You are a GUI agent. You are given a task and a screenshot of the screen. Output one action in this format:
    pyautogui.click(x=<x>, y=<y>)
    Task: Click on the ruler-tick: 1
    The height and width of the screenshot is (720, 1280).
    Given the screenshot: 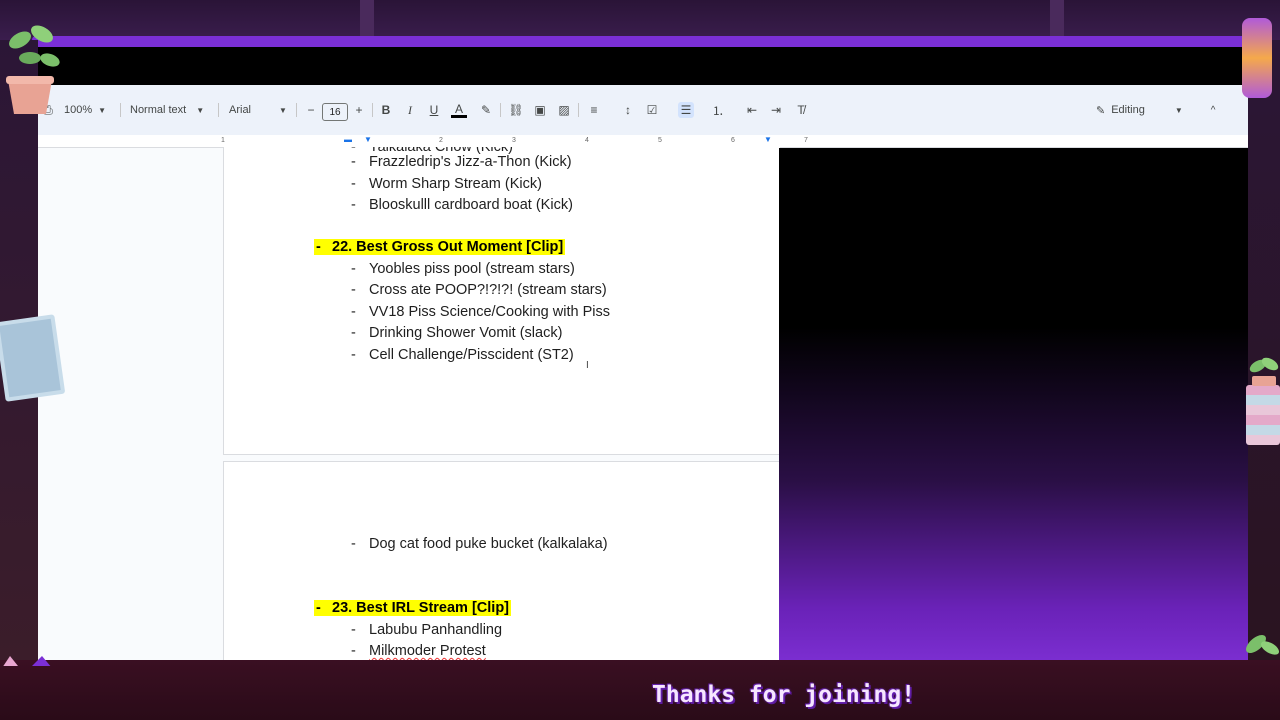 What is the action you would take?
    pyautogui.click(x=223, y=140)
    